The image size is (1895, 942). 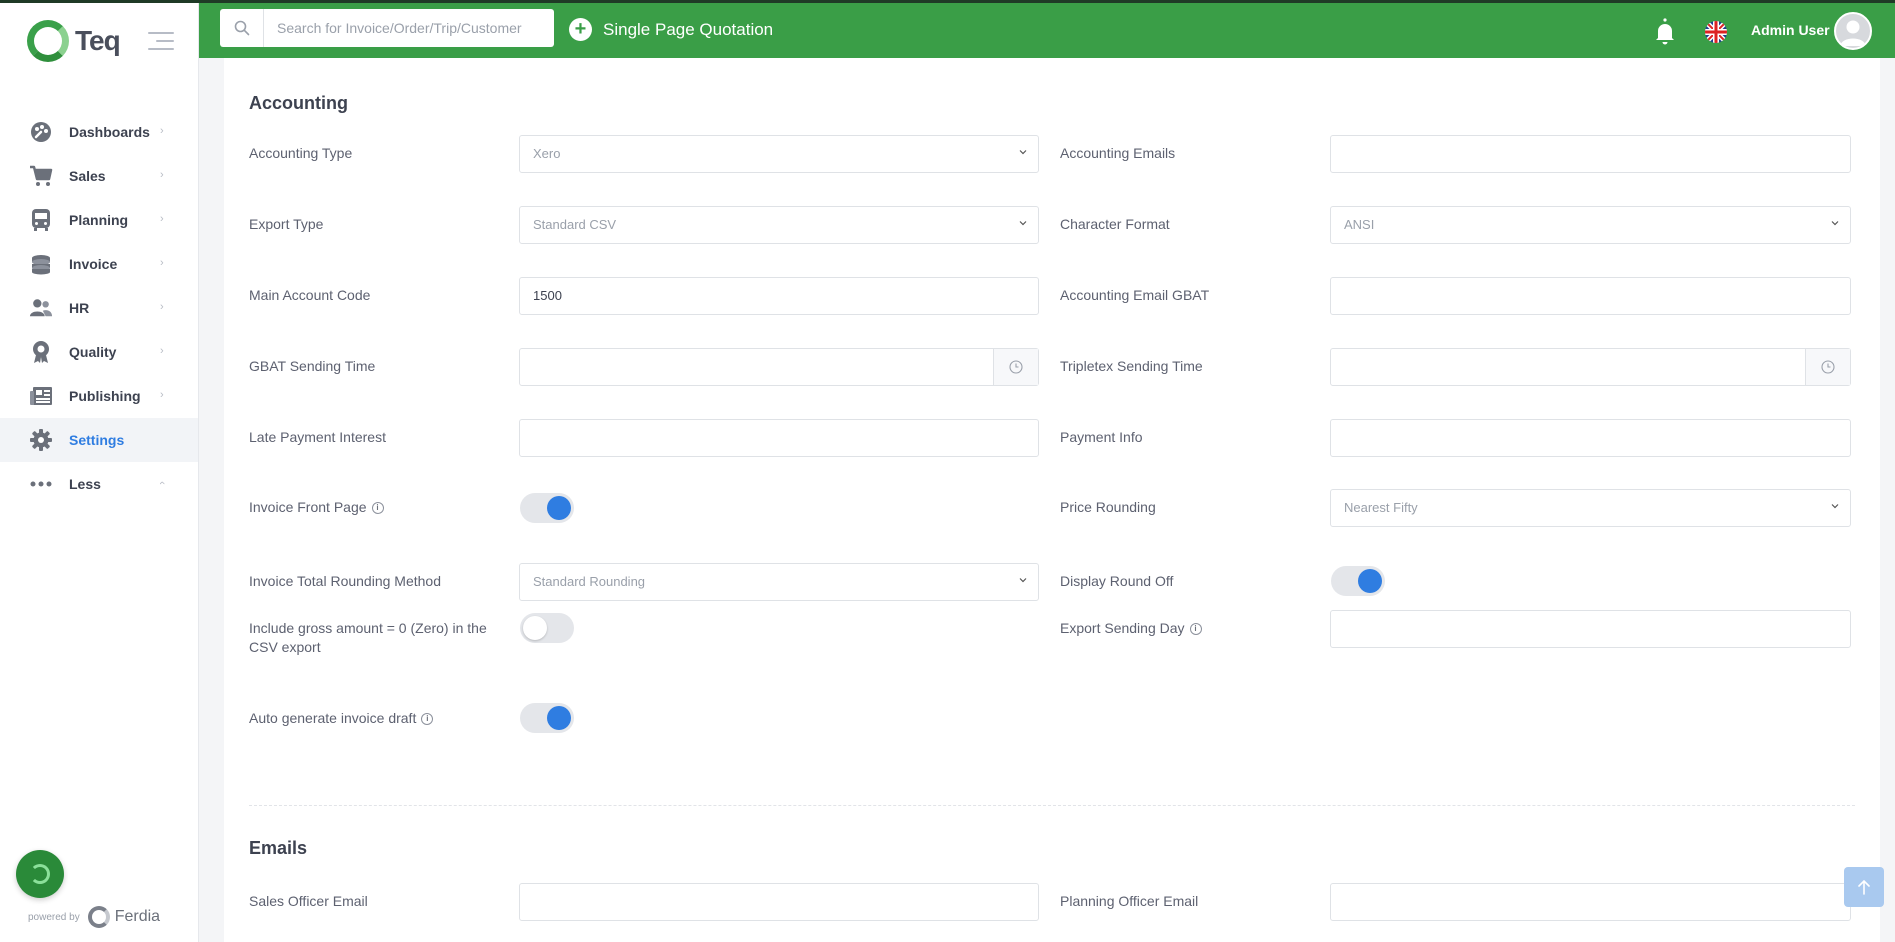 What do you see at coordinates (947, 1) in the screenshot?
I see `top-accent-line` at bounding box center [947, 1].